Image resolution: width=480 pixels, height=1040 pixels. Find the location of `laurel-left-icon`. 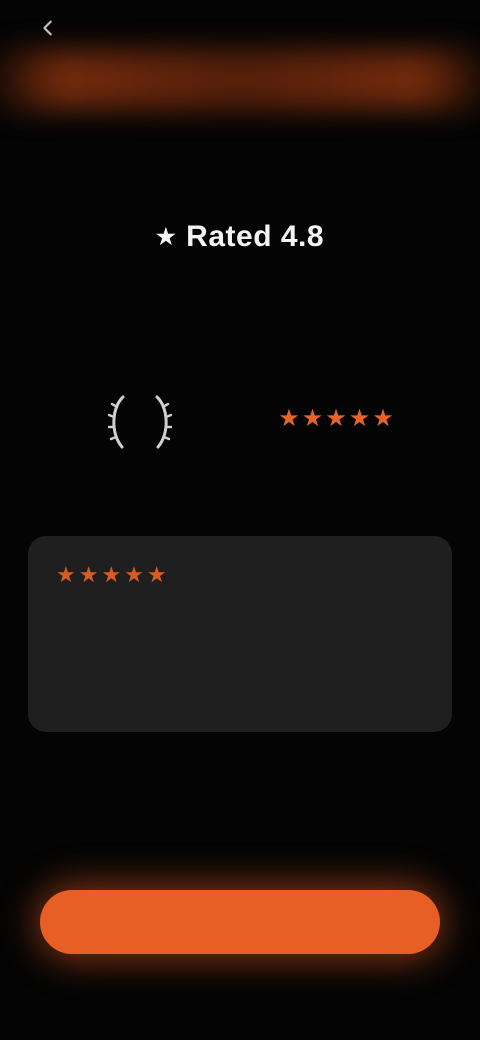

laurel-left-icon is located at coordinates (116, 422).